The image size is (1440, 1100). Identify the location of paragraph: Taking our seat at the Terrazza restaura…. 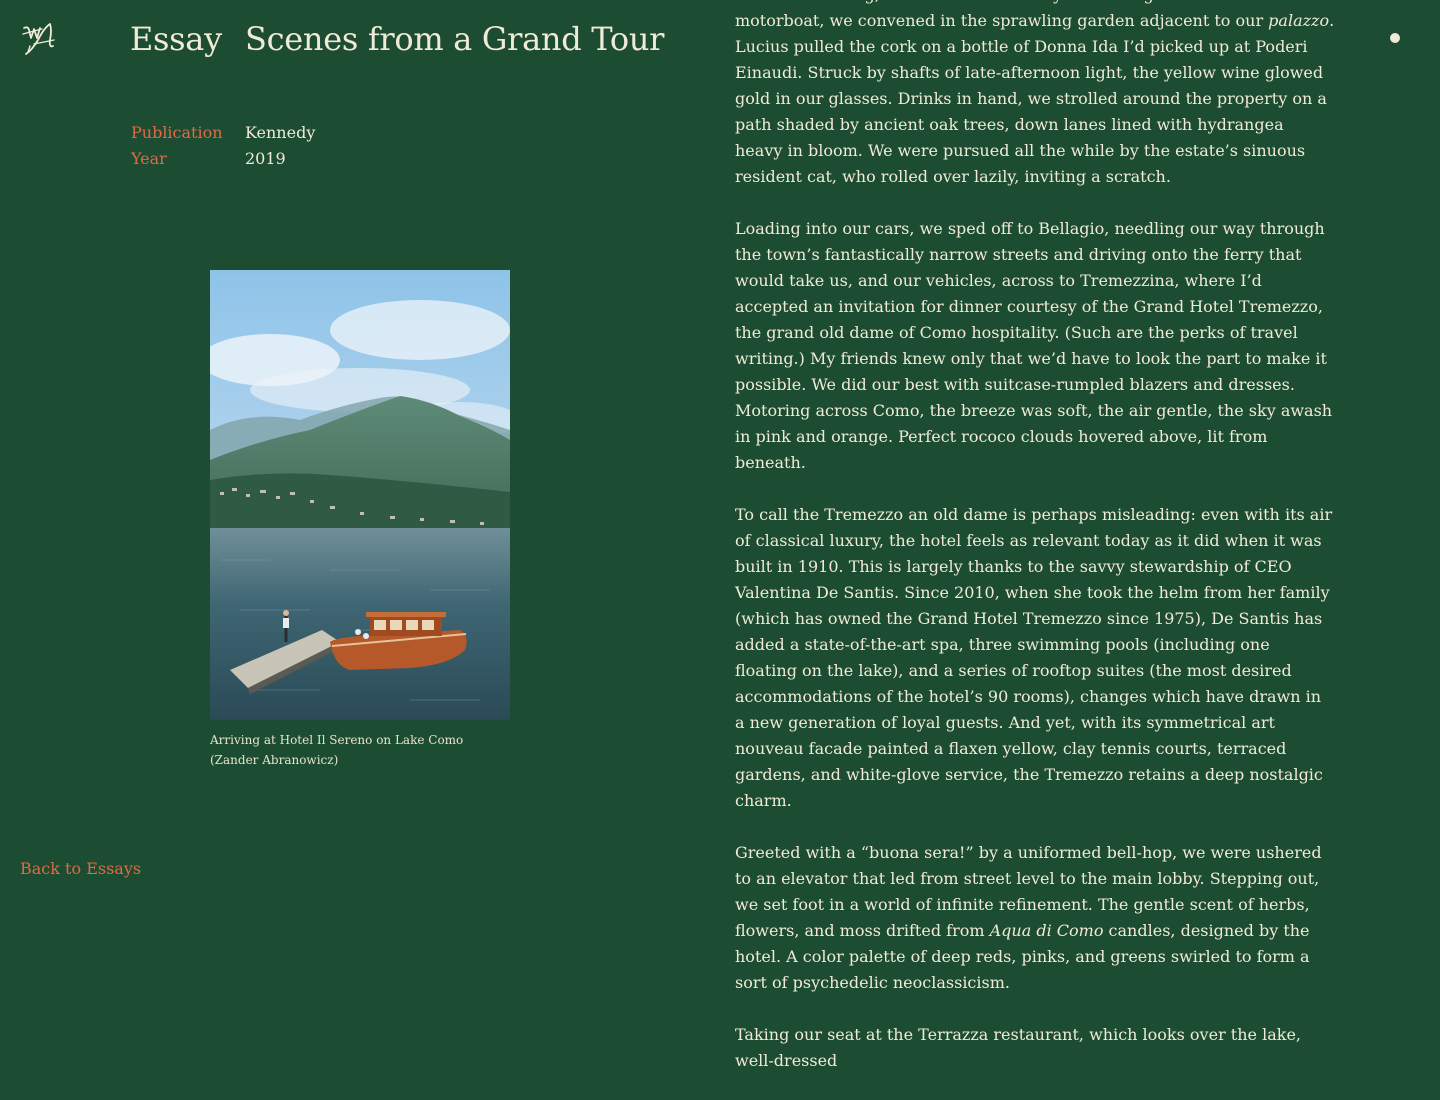
(1018, 1047).